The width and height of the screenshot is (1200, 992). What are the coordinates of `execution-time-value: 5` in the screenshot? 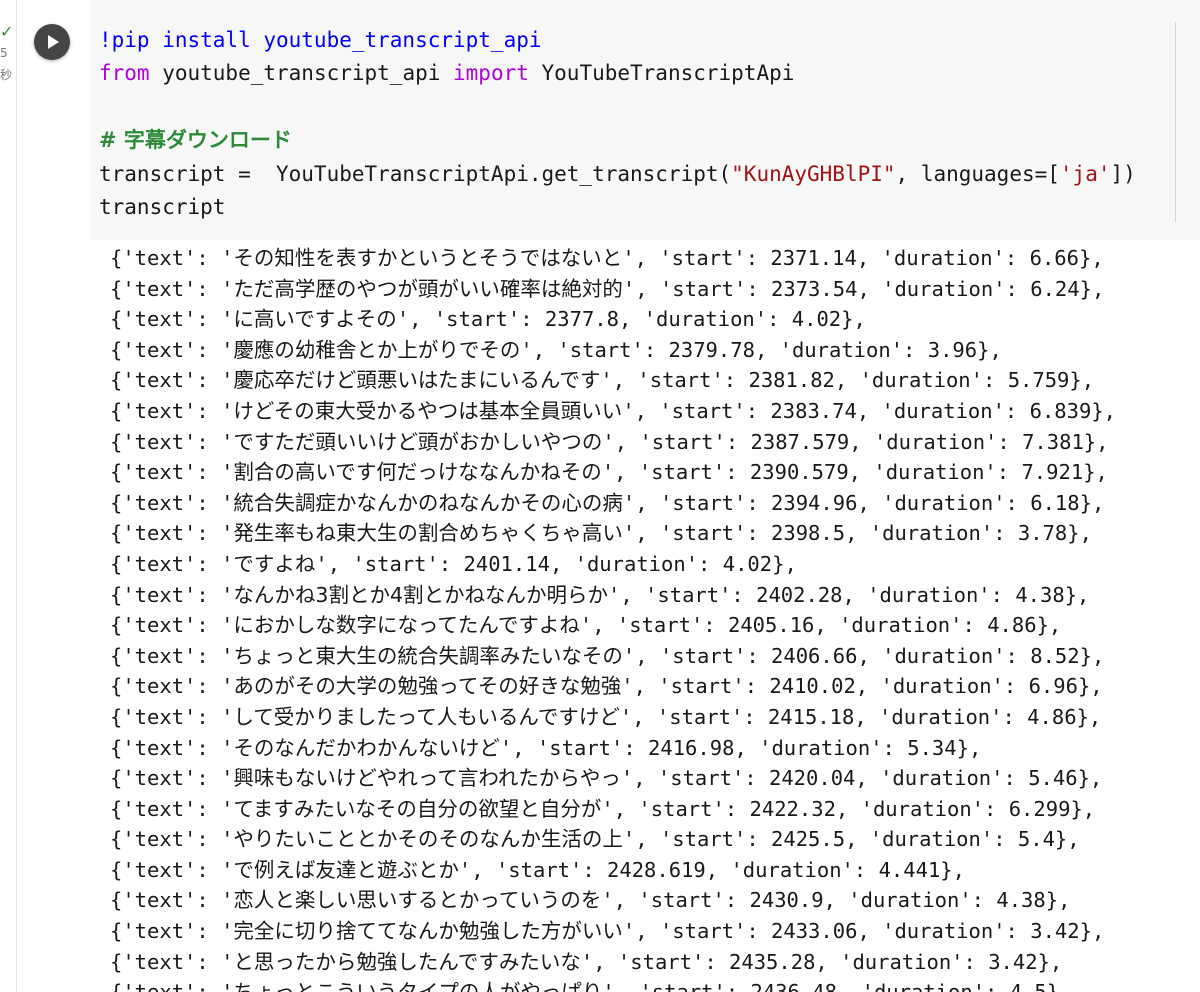 It's located at (4, 53).